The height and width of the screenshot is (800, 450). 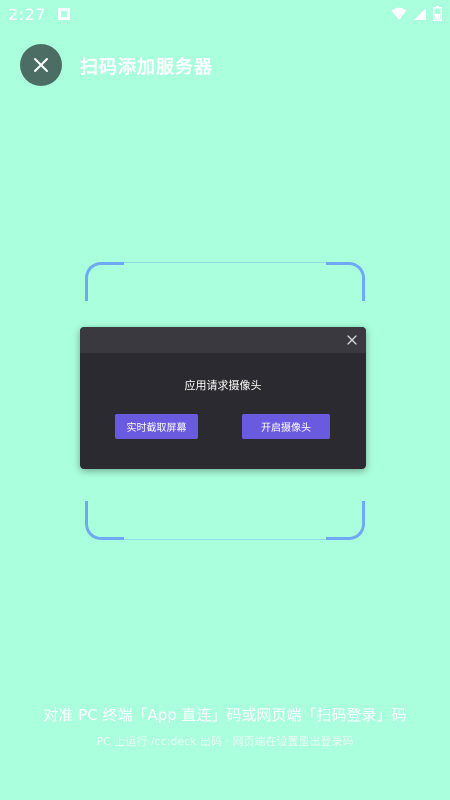 I want to click on scan-line-top, so click(x=225, y=262).